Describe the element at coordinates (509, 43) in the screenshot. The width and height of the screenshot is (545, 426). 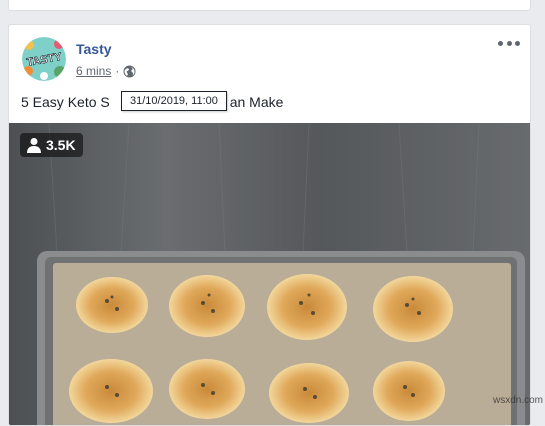
I see `ellipsis-icon` at that location.